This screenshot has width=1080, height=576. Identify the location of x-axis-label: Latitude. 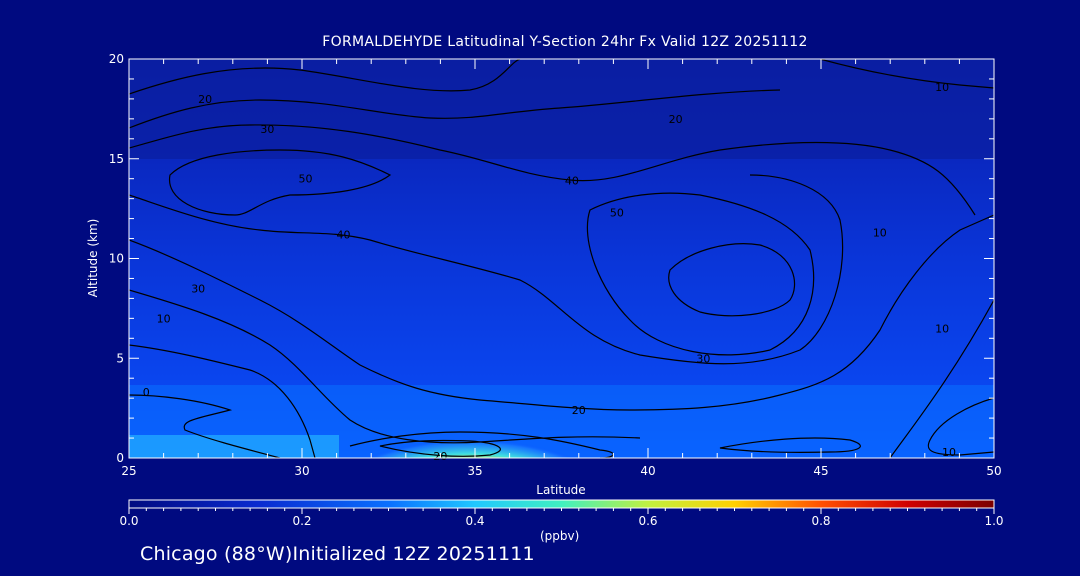
(560, 490).